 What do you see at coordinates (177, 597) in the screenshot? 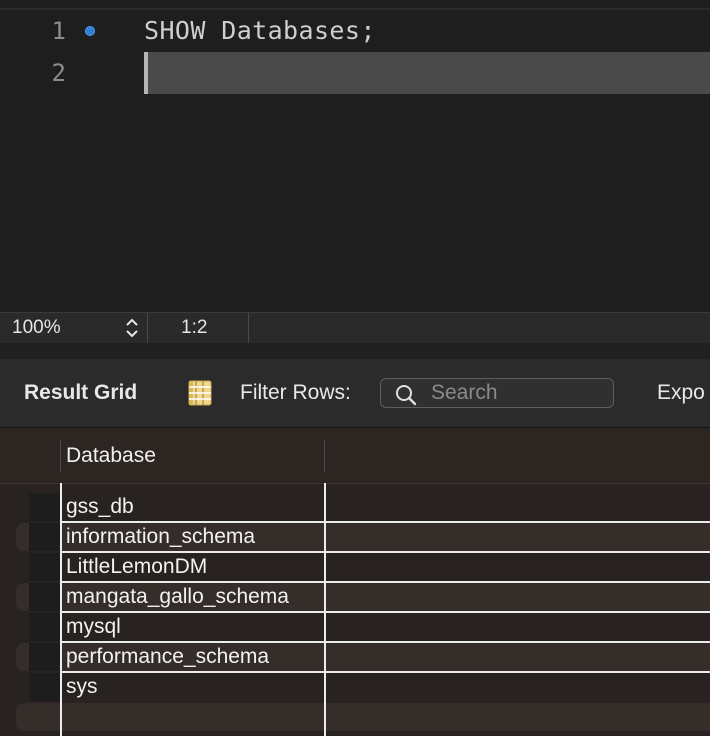
I see `table-cell: mangata_gallo_schema` at bounding box center [177, 597].